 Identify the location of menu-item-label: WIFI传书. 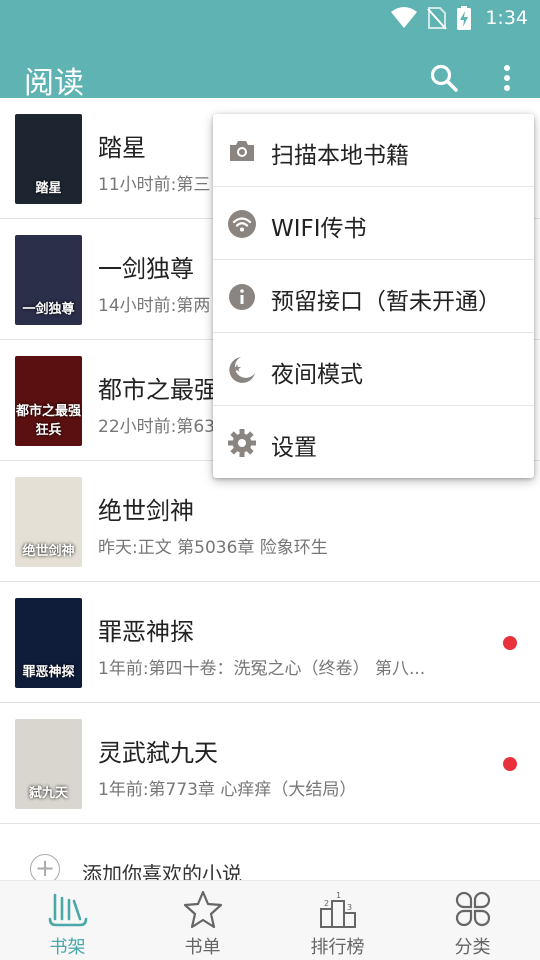
(319, 229).